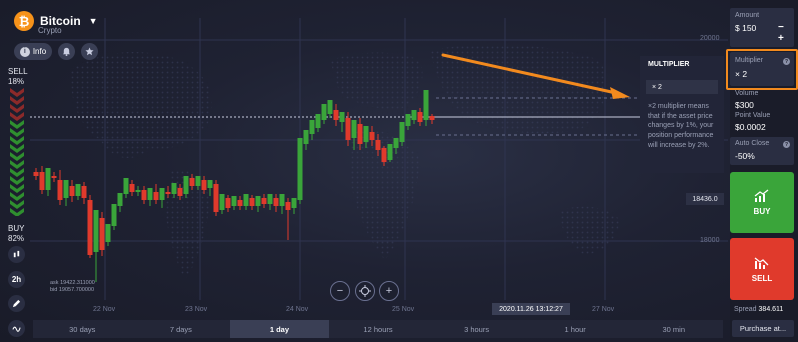 This screenshot has width=798, height=342. I want to click on amount-field: Amount $ 150 − +, so click(762, 27).